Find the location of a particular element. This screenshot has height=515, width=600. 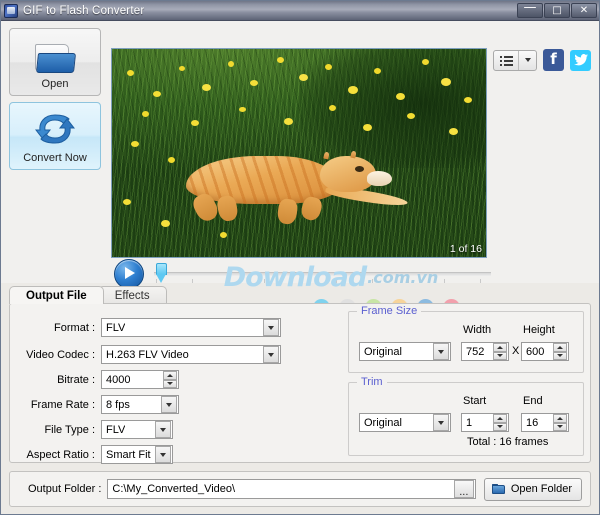

open-folder-button: Open Folder is located at coordinates (532, 489).